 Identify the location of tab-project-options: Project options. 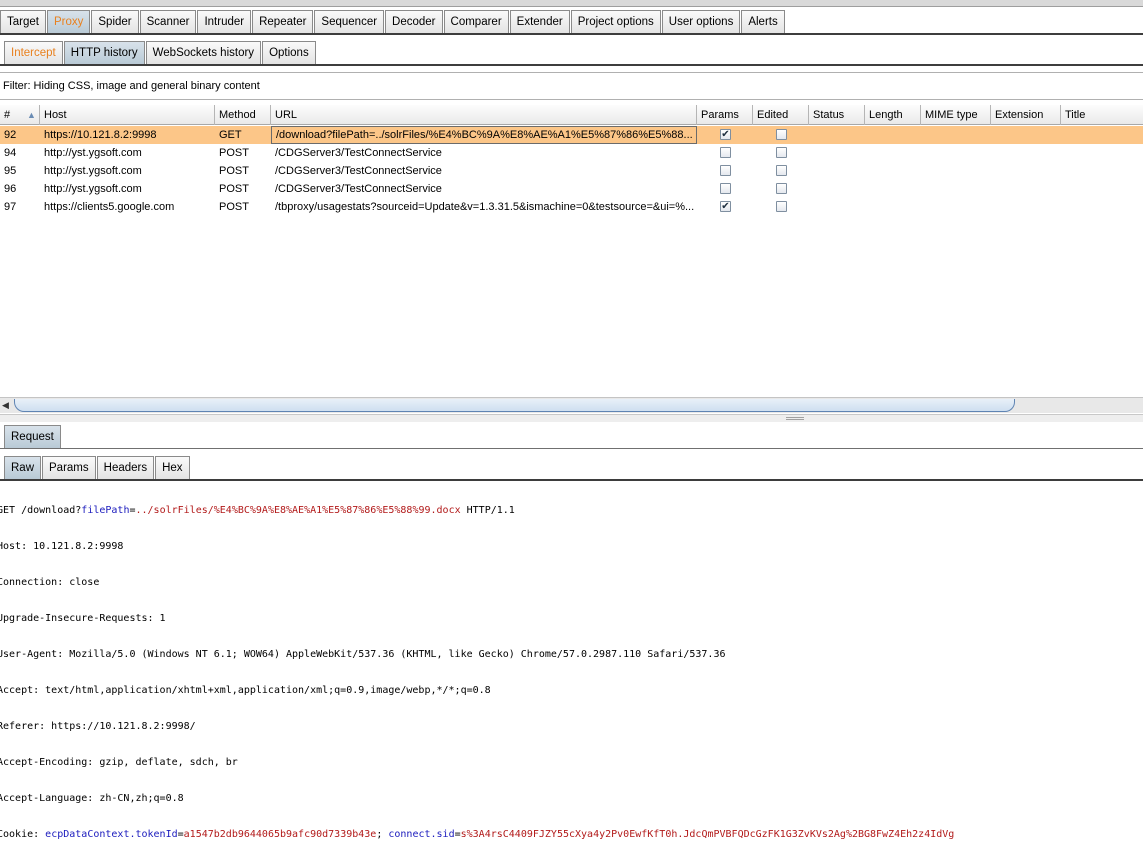
(615, 21).